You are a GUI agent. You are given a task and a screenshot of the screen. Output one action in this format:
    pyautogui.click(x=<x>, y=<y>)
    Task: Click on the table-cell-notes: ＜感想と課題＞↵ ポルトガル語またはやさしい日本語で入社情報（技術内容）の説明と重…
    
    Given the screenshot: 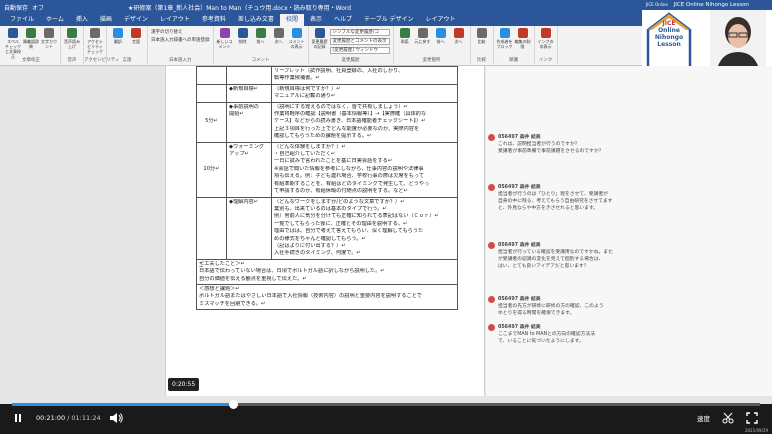 What is the action you would take?
    pyautogui.click(x=327, y=297)
    